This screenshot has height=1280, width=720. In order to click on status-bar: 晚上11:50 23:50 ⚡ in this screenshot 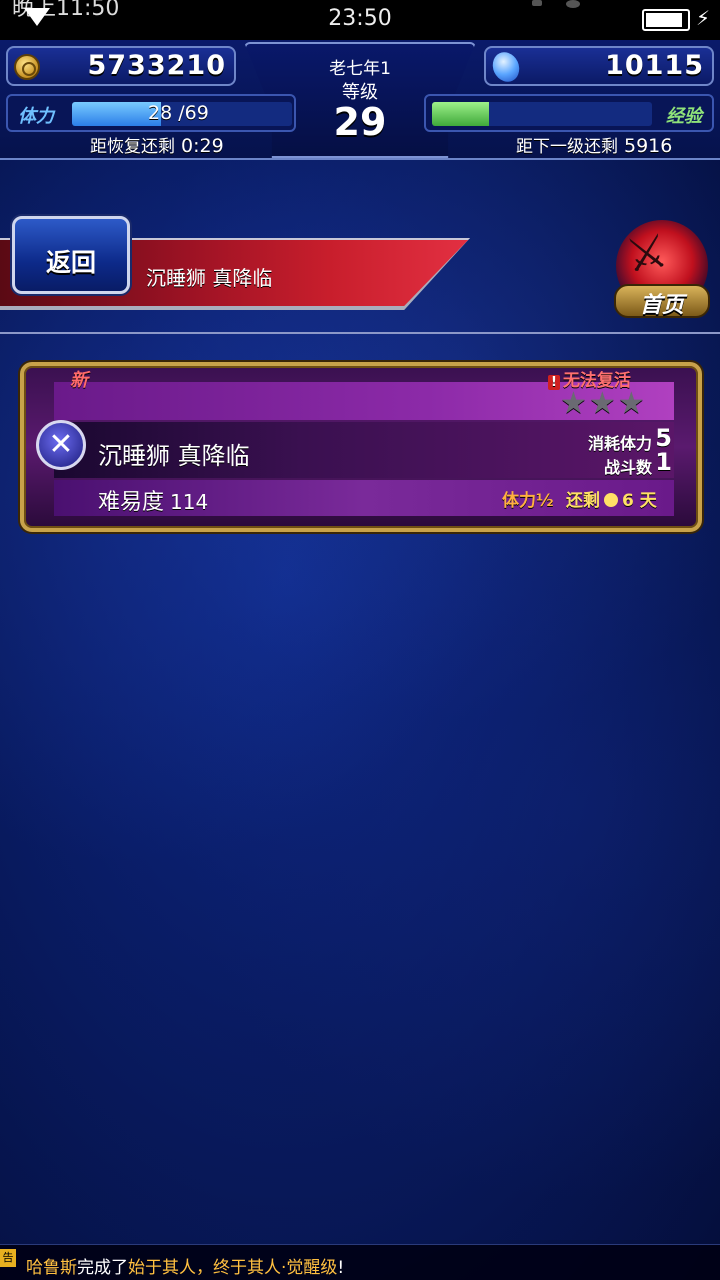, I will do `click(360, 20)`.